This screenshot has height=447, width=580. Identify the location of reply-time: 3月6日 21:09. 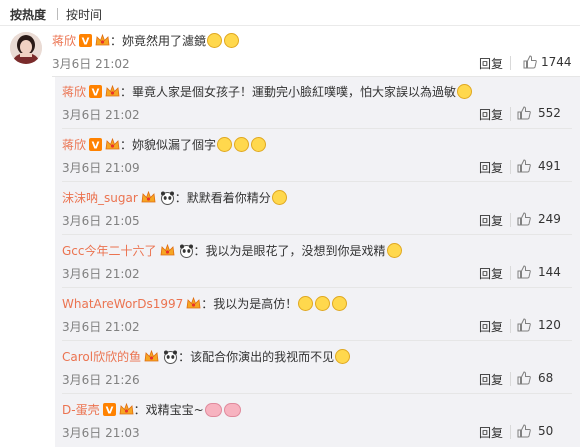
(101, 168).